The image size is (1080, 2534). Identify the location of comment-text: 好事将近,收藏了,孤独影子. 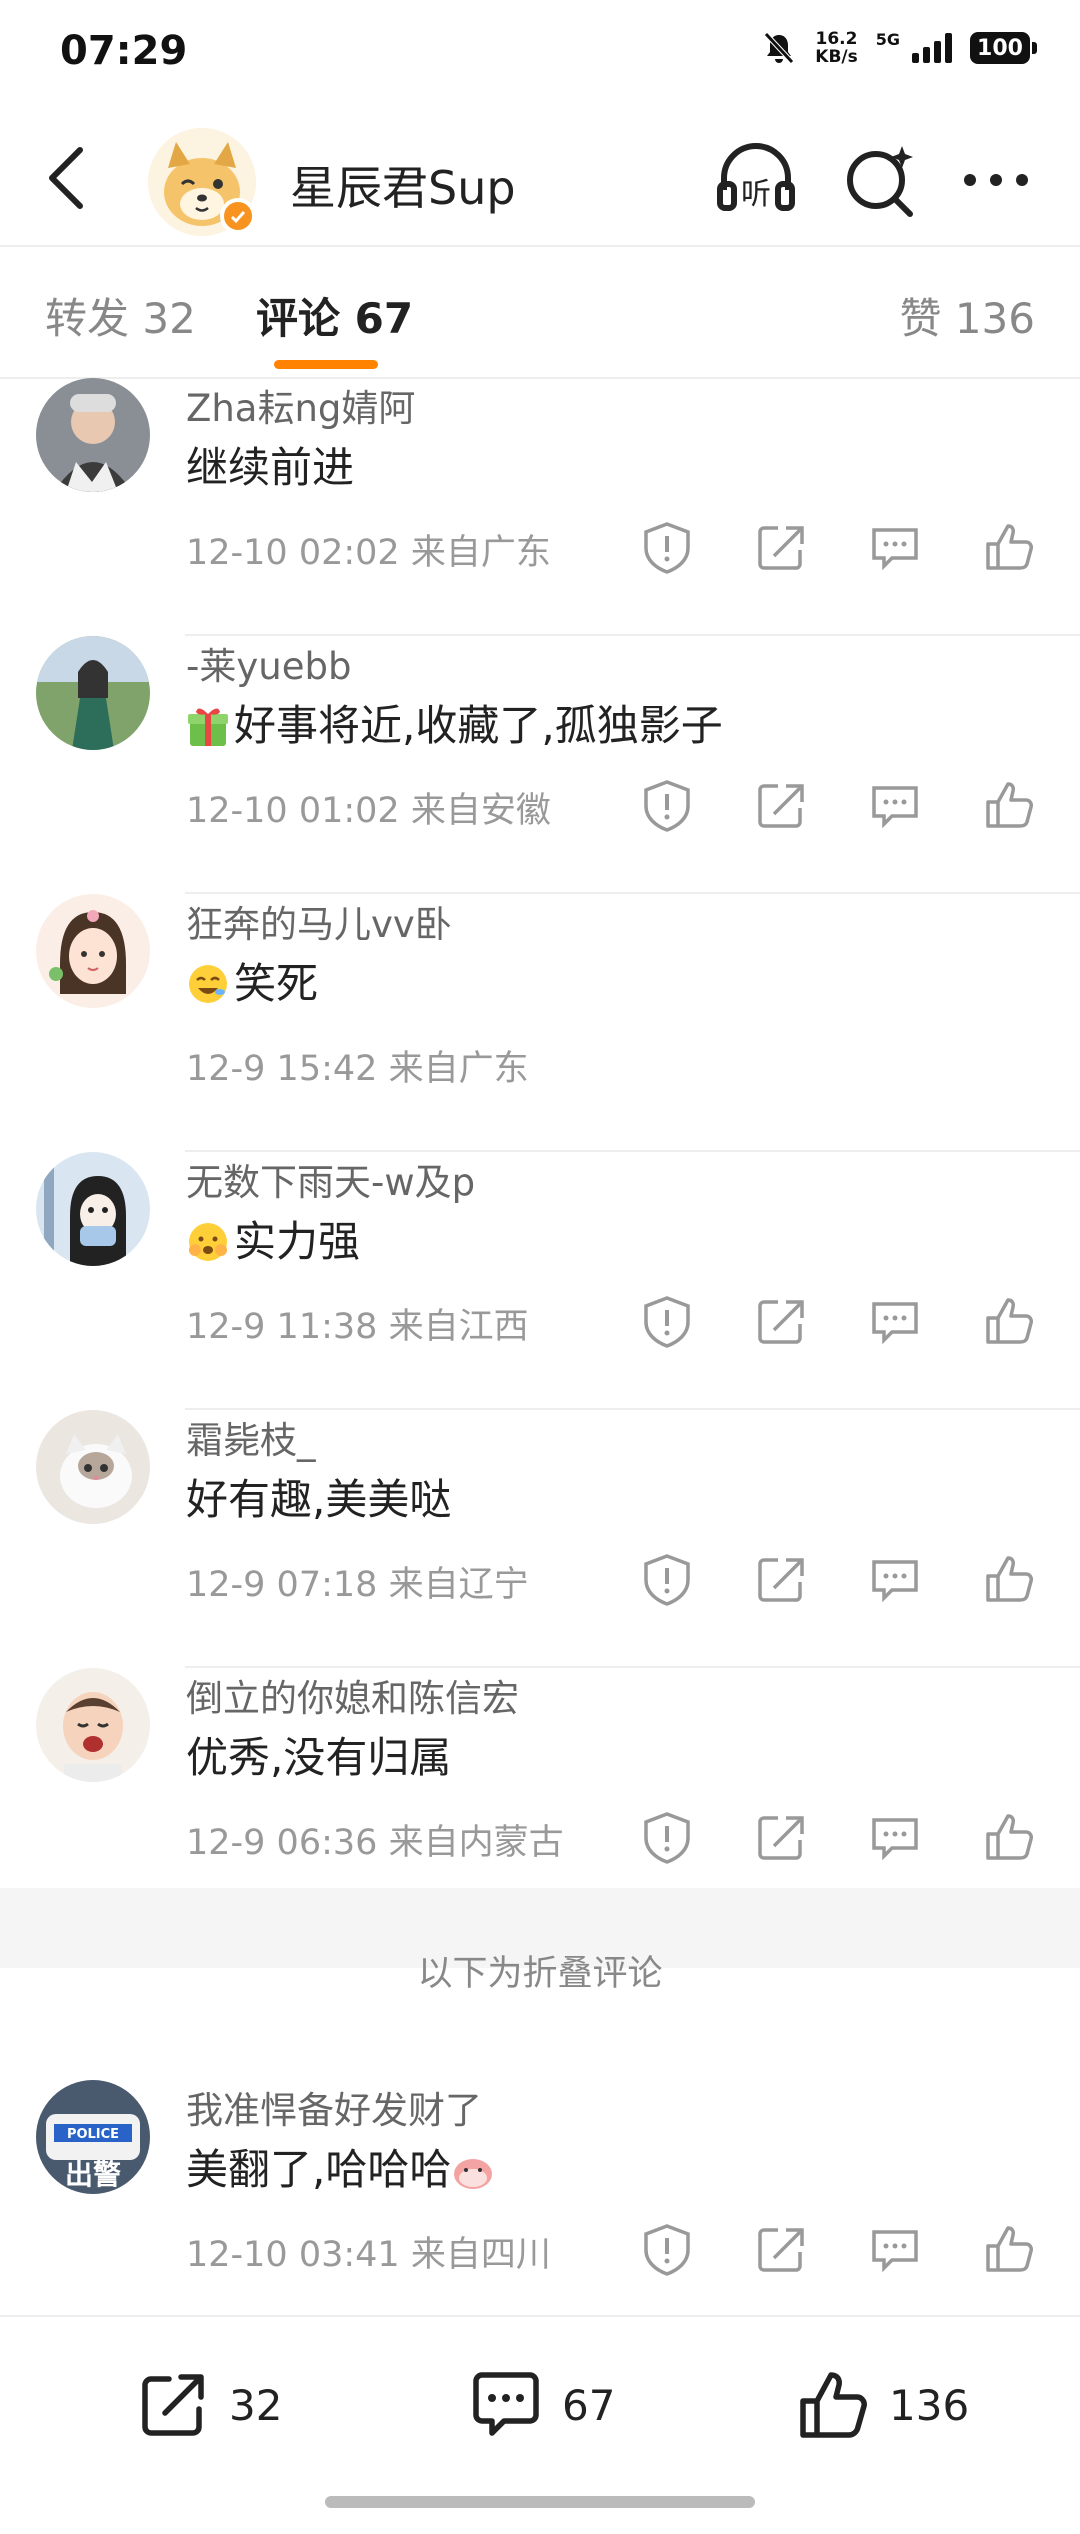
(454, 722).